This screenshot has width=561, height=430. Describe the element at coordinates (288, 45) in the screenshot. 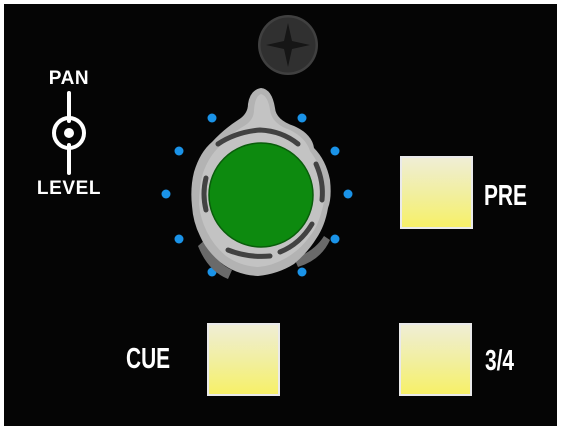

I see `screw-head-icon` at that location.